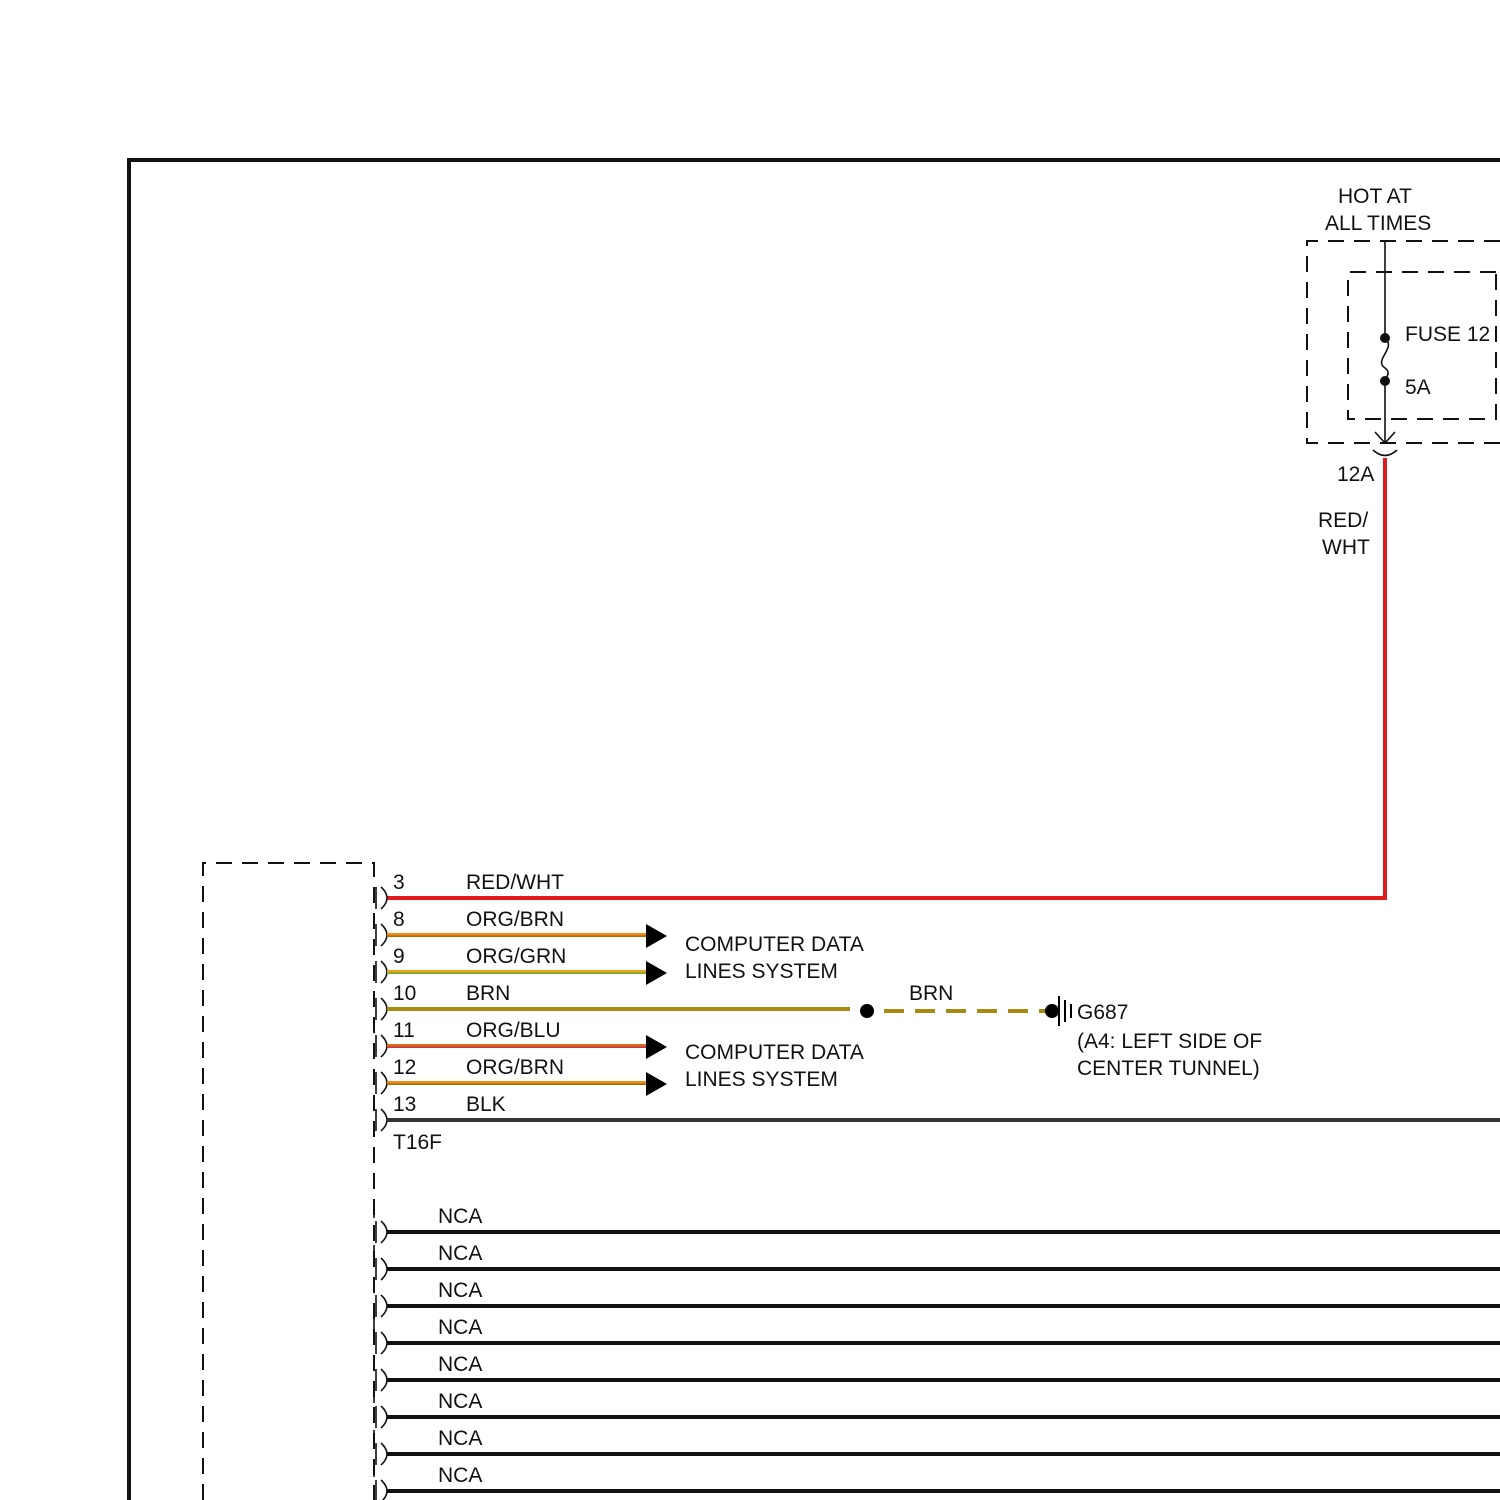 The height and width of the screenshot is (1500, 1500). Describe the element at coordinates (1418, 387) in the screenshot. I see `fuse-rating-label: 5A` at that location.